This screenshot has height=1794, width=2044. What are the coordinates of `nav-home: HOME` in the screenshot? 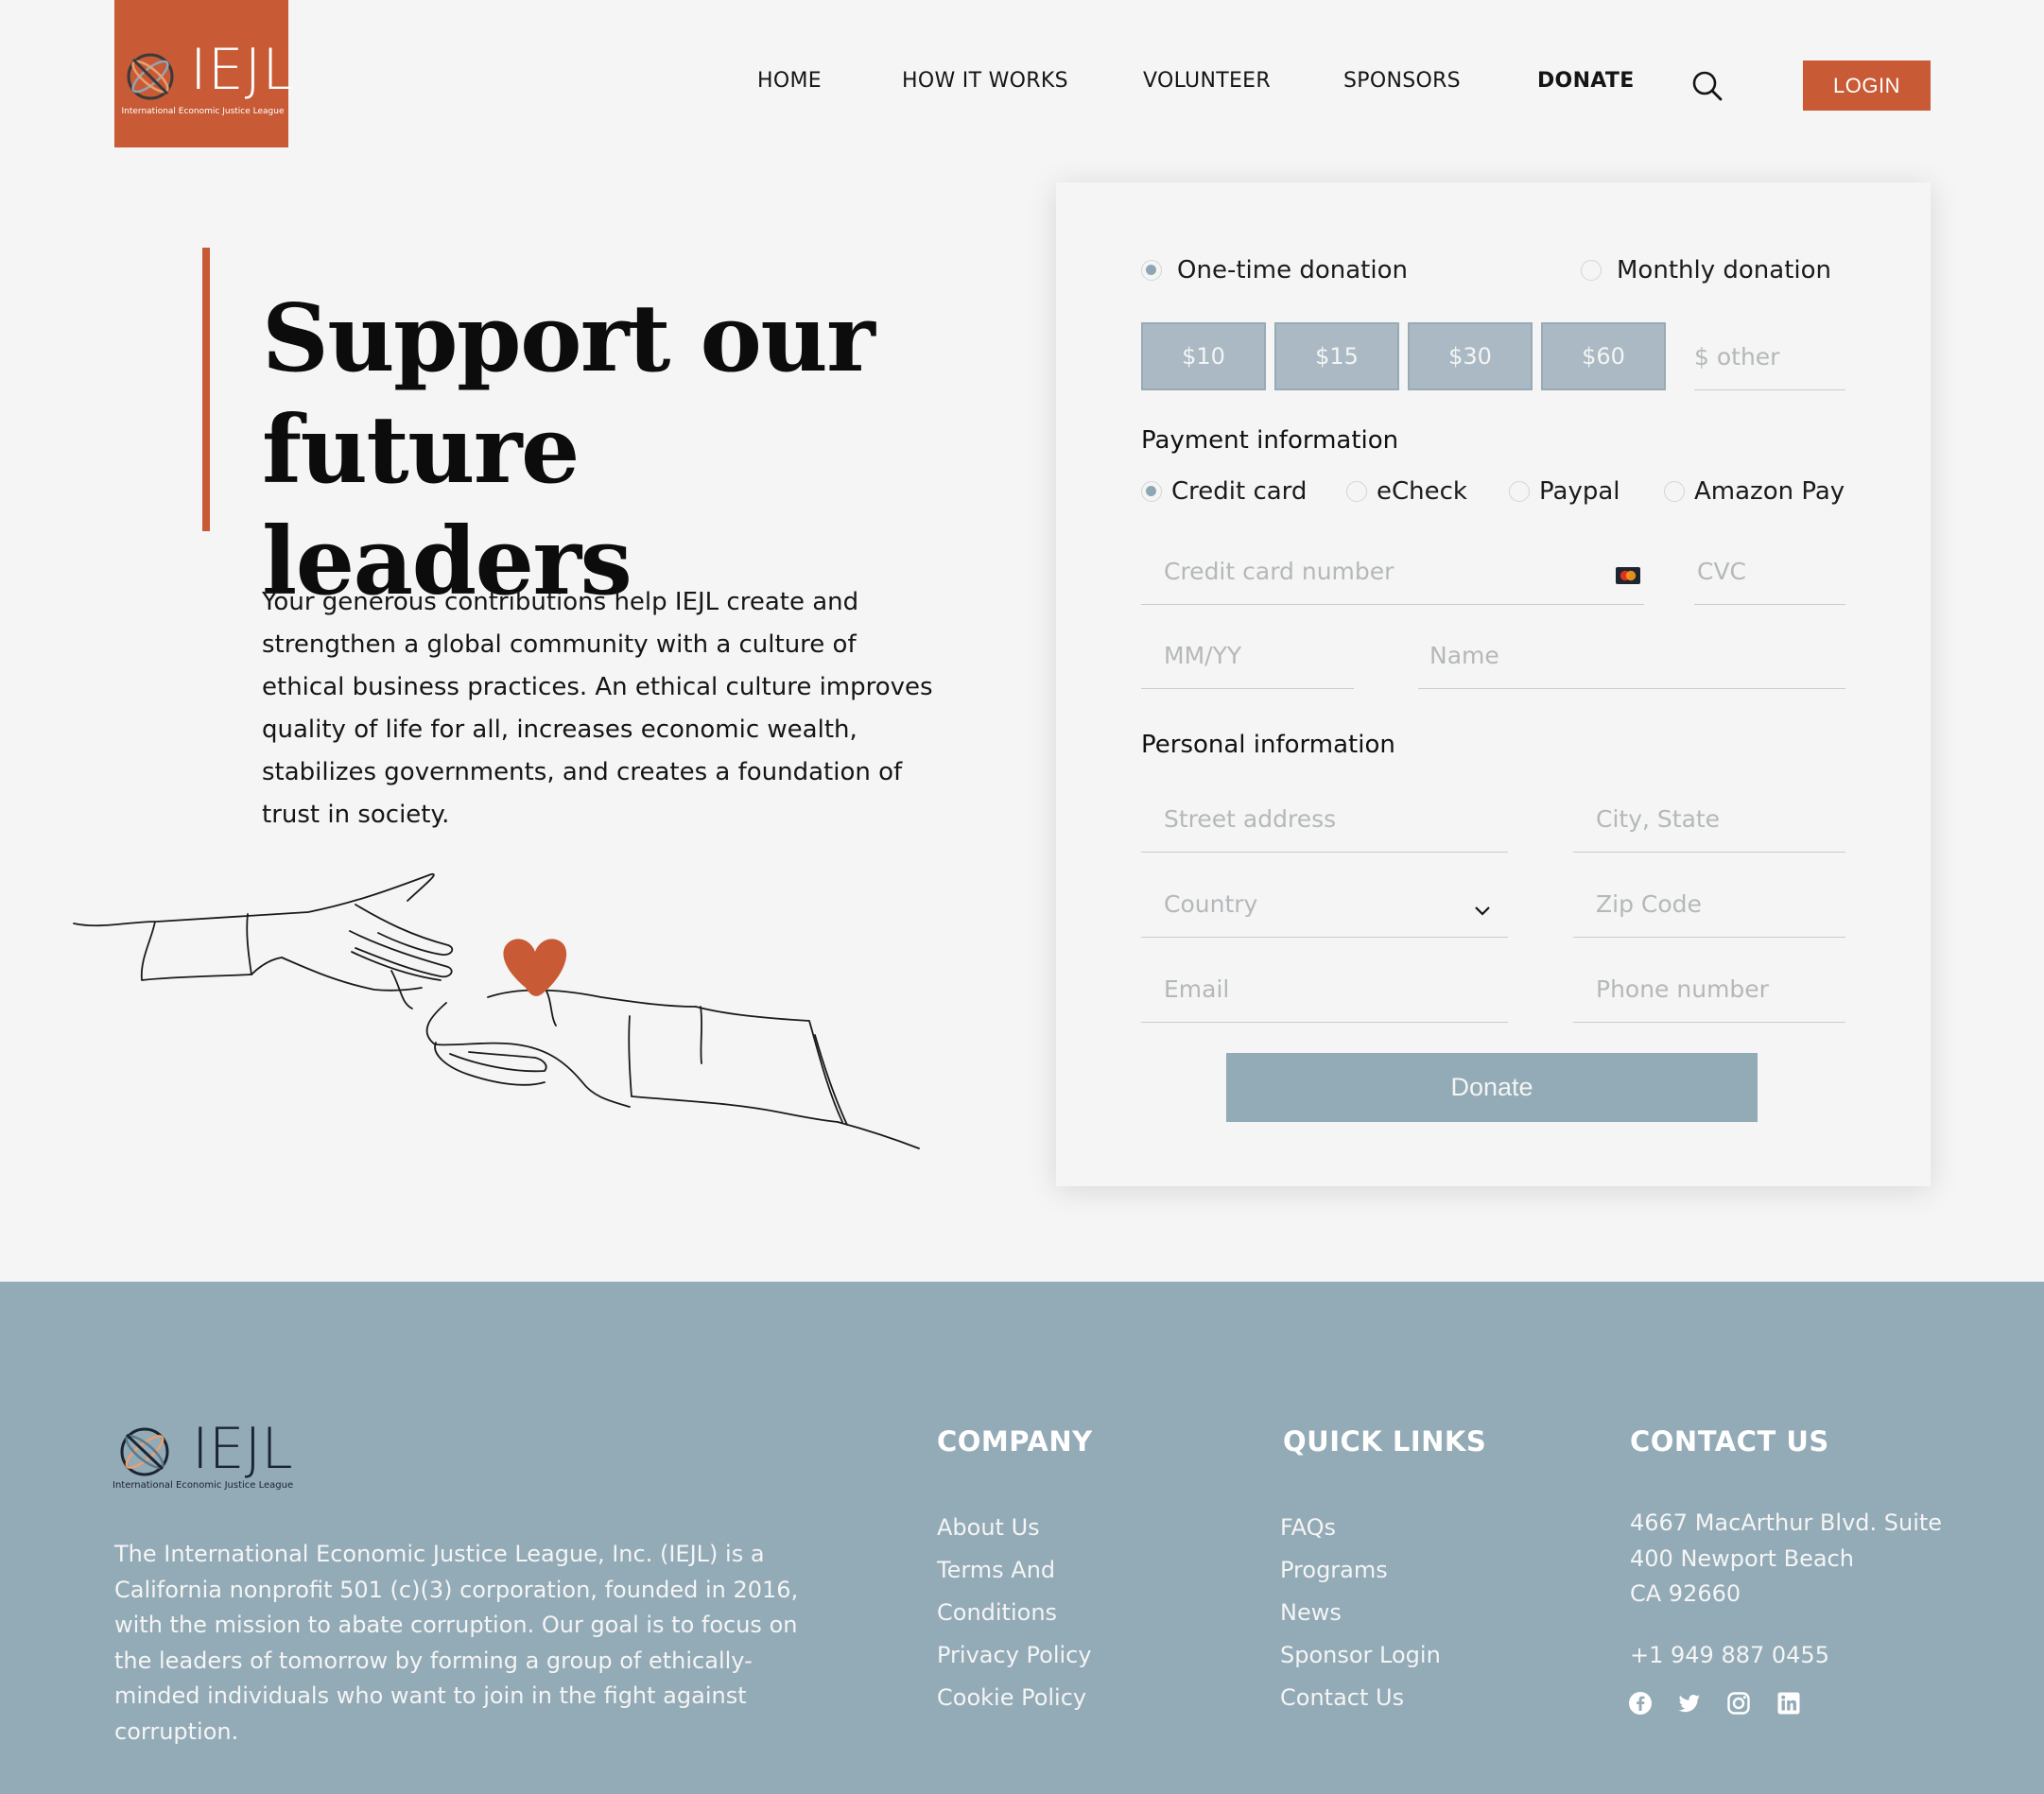 It's located at (789, 81).